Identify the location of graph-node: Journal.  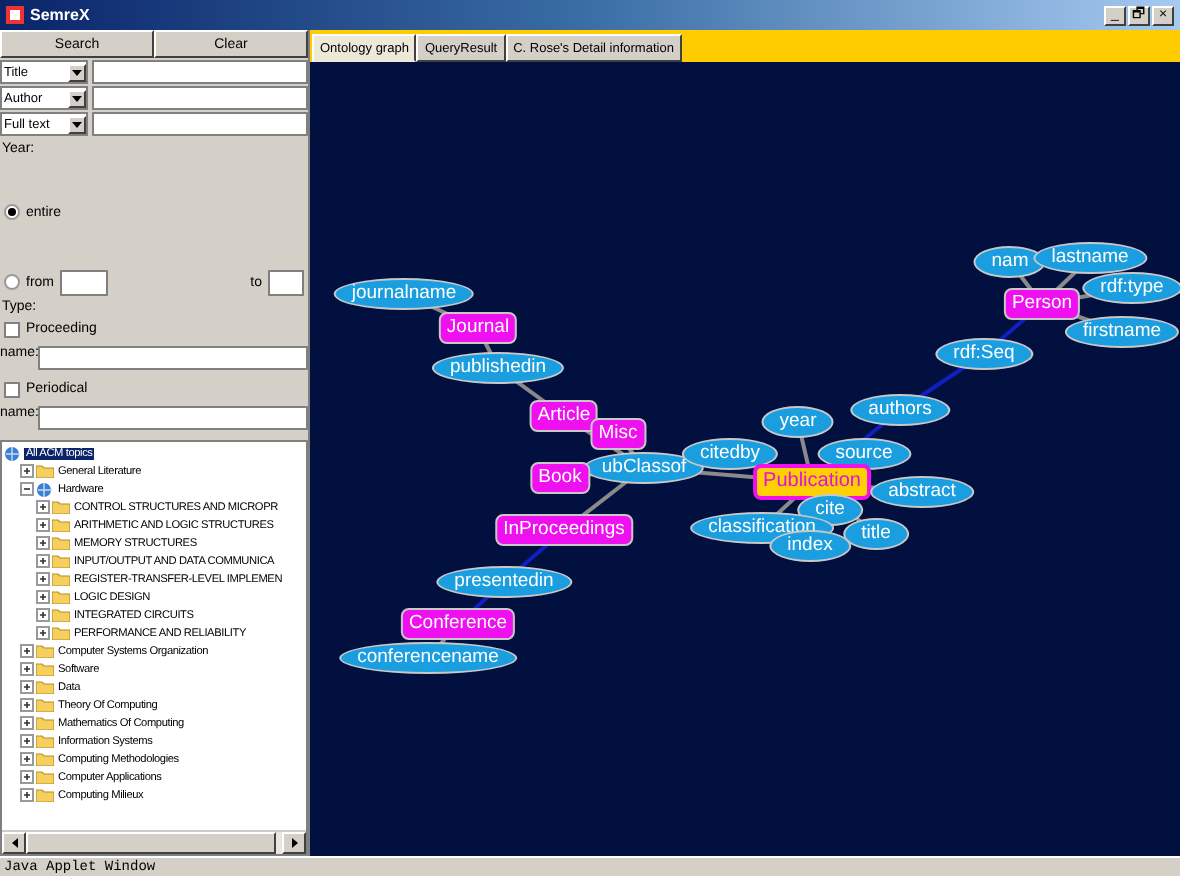
(478, 328).